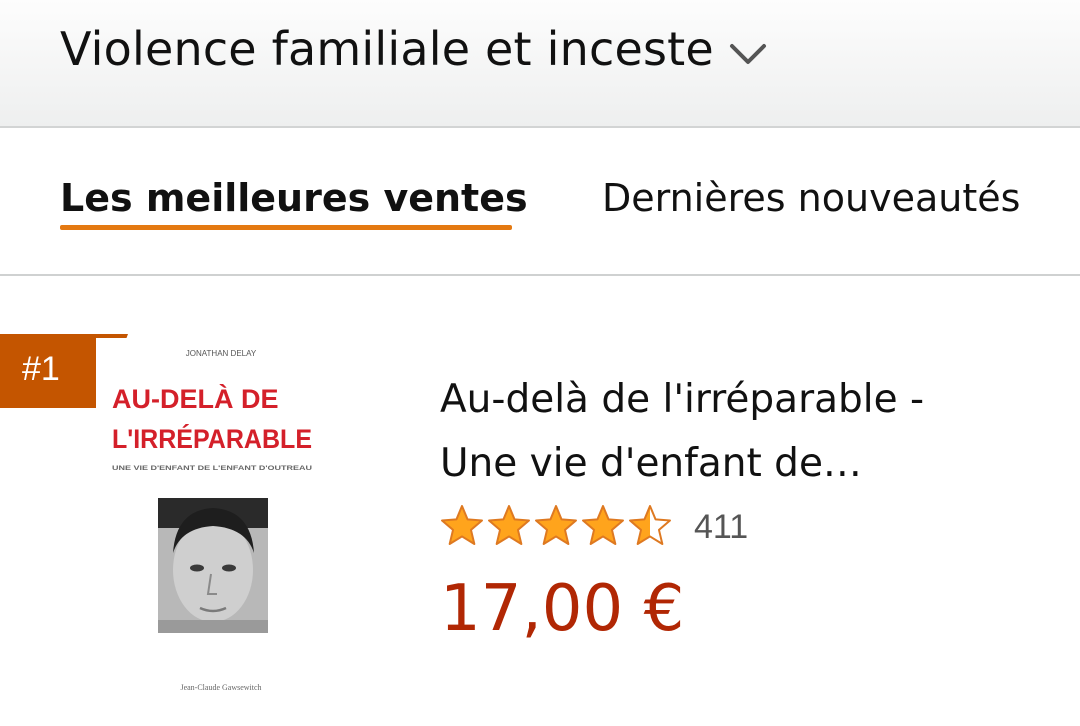 This screenshot has width=1080, height=726. I want to click on tab-best-sellers: Les meilleures ventes, so click(294, 198).